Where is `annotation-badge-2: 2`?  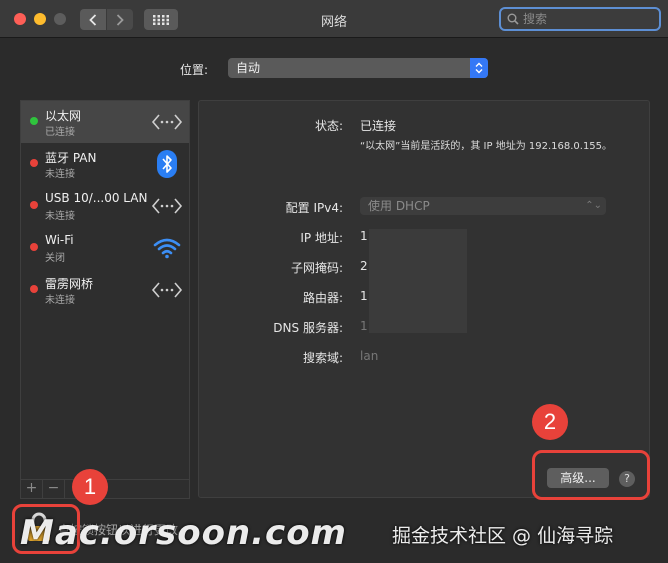
annotation-badge-2: 2 is located at coordinates (550, 422).